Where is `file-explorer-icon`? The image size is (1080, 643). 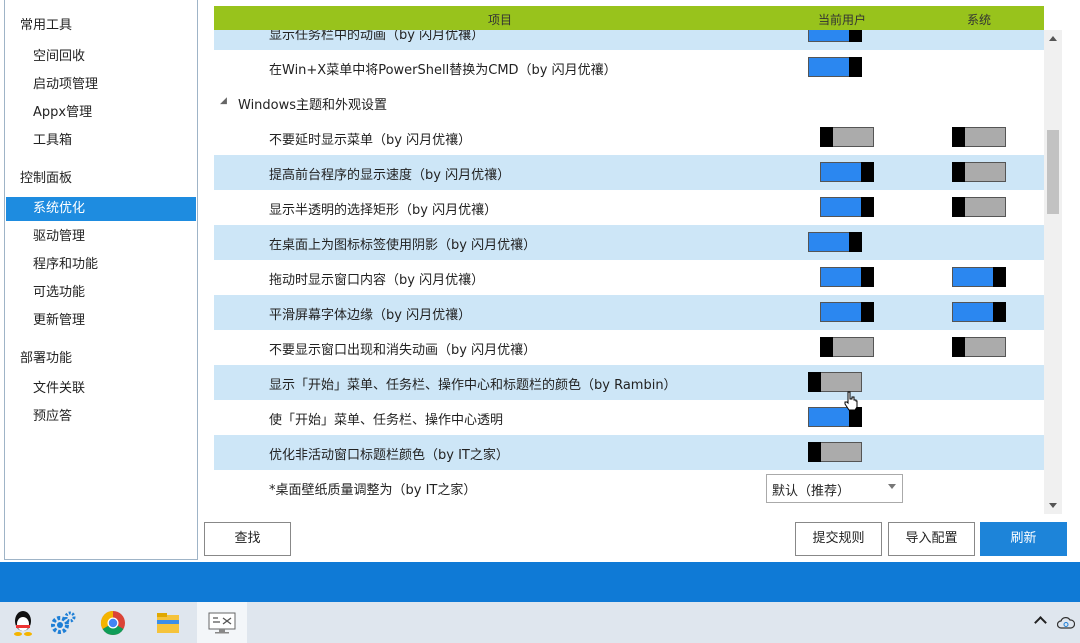 file-explorer-icon is located at coordinates (167, 622).